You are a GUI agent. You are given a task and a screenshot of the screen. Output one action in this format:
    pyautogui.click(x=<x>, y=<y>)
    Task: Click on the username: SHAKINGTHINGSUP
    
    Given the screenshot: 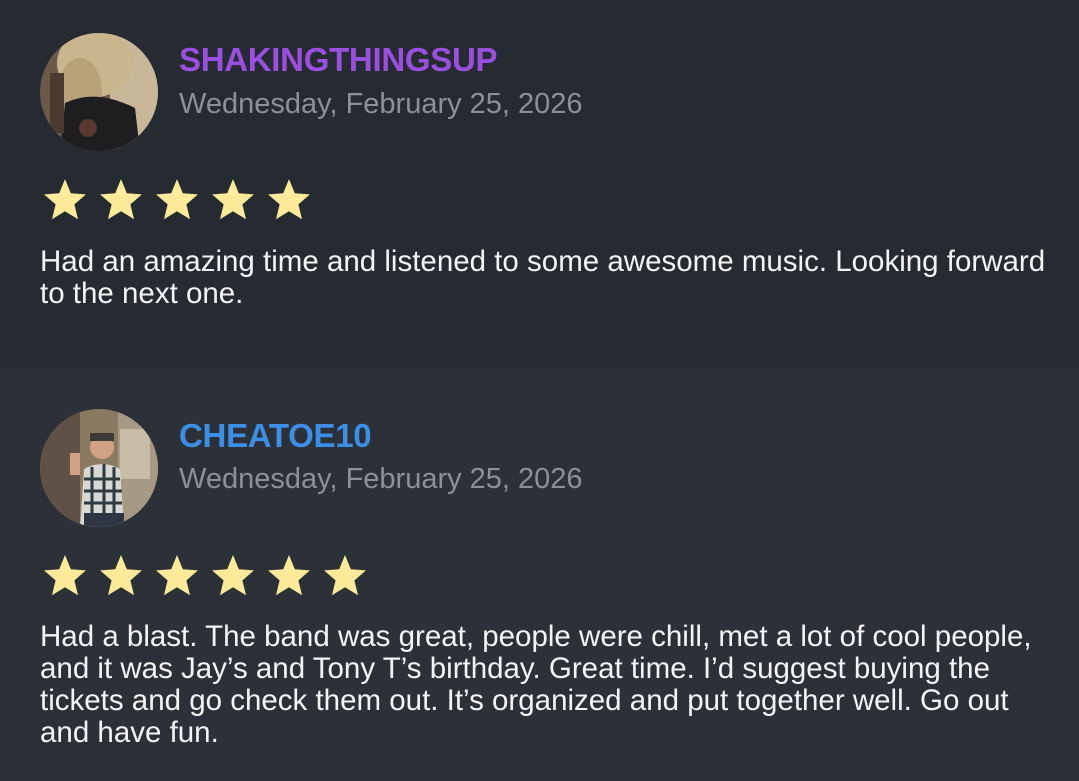 What is the action you would take?
    pyautogui.click(x=338, y=60)
    